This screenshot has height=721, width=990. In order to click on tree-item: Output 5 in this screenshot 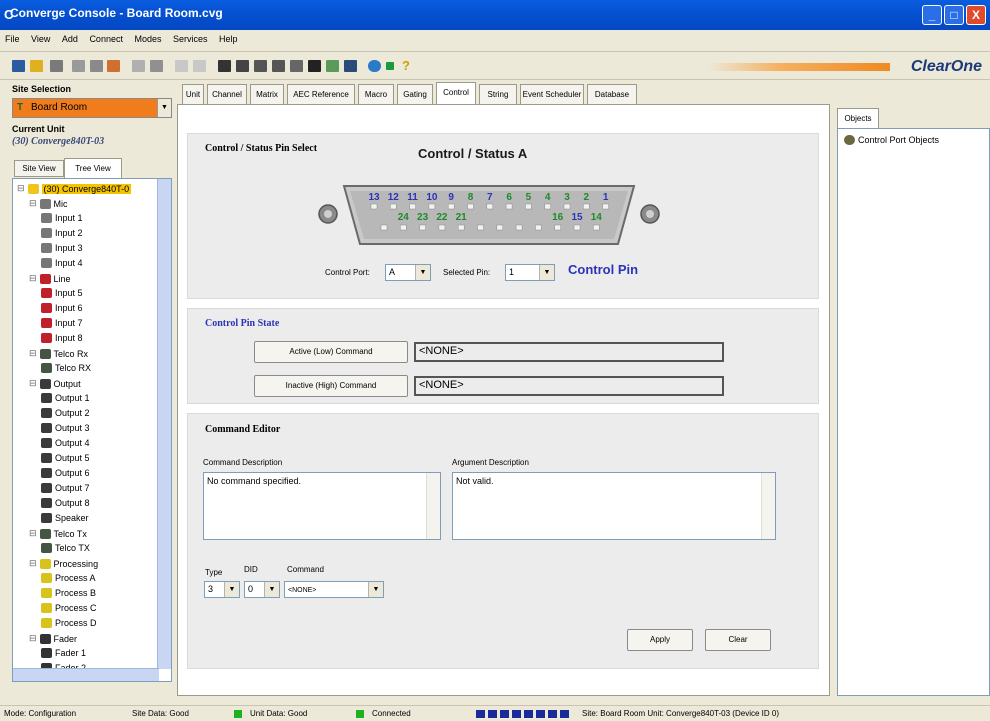, I will do `click(65, 458)`.